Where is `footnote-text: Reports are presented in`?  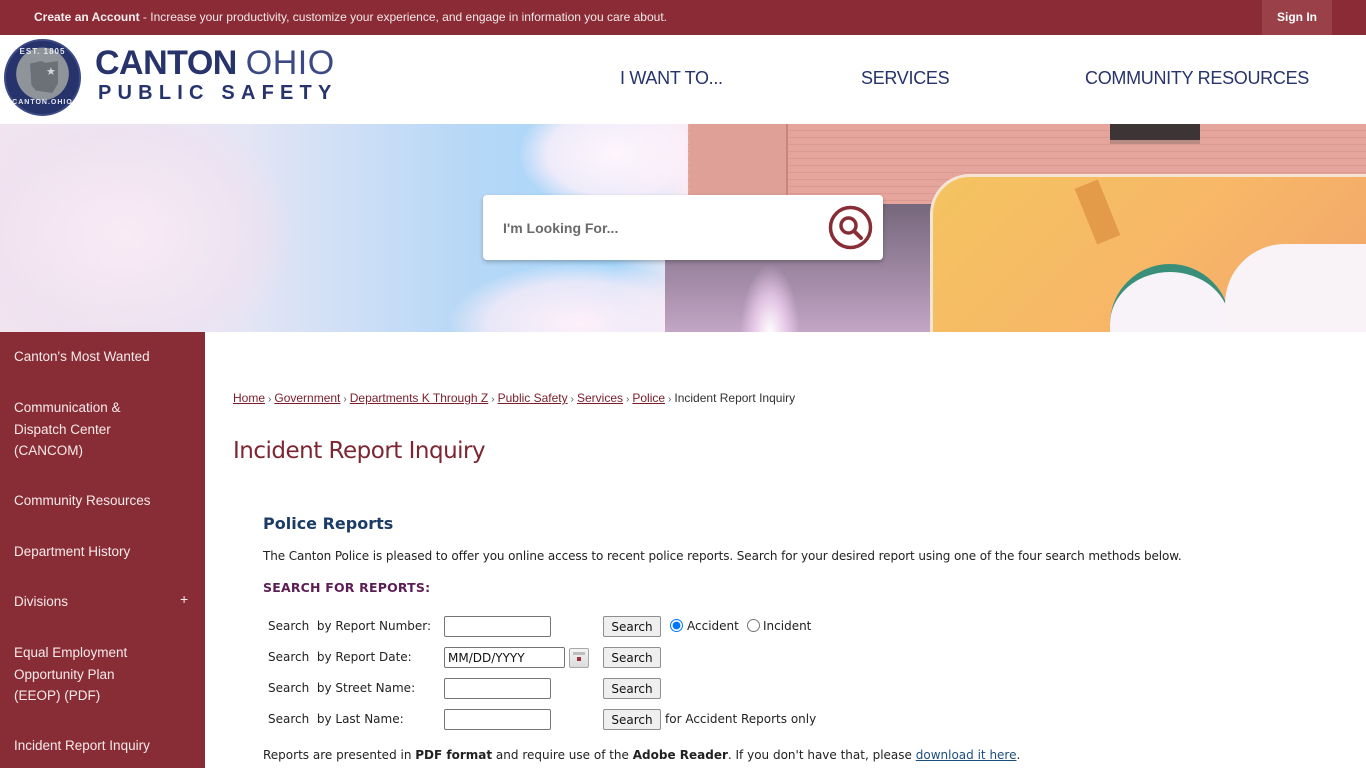 footnote-text: Reports are presented in is located at coordinates (339, 755).